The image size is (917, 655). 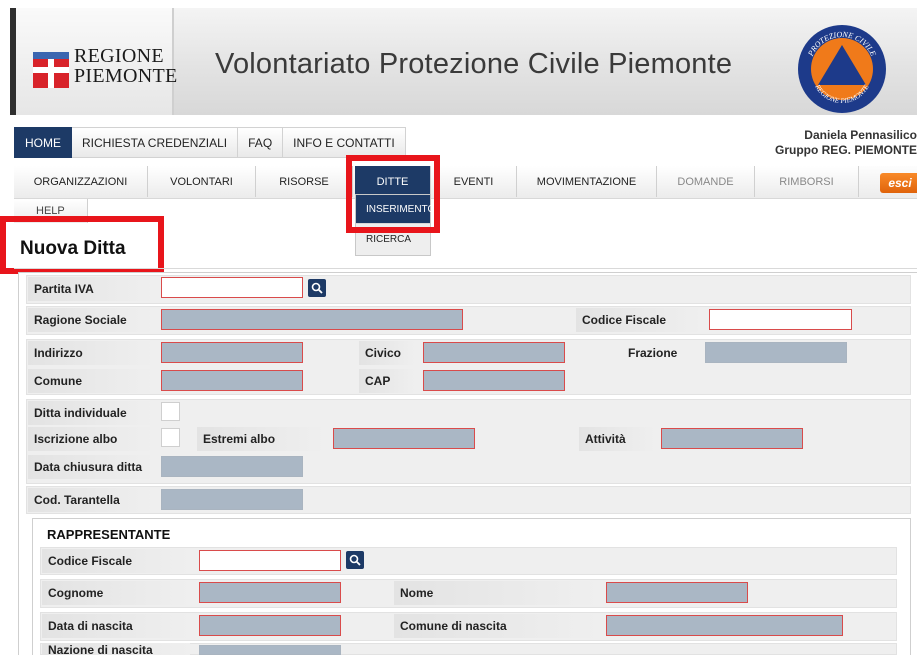 I want to click on piemonte-flag-icon, so click(x=51, y=70).